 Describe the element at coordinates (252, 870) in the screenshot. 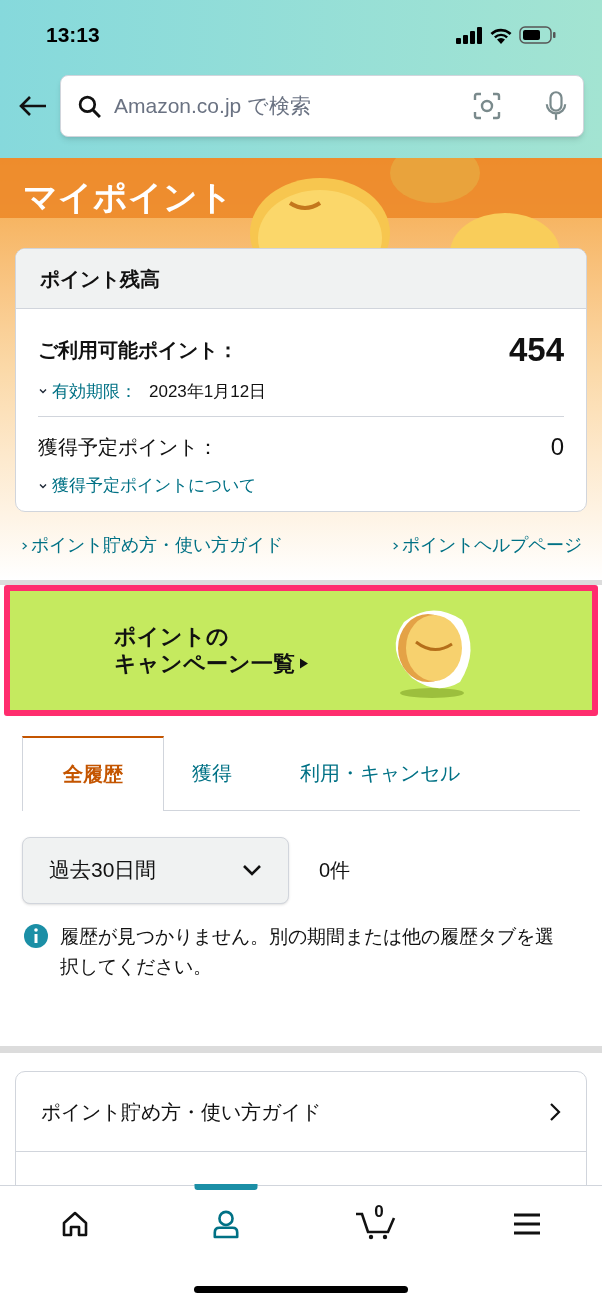

I see `chevron-down-icon` at that location.